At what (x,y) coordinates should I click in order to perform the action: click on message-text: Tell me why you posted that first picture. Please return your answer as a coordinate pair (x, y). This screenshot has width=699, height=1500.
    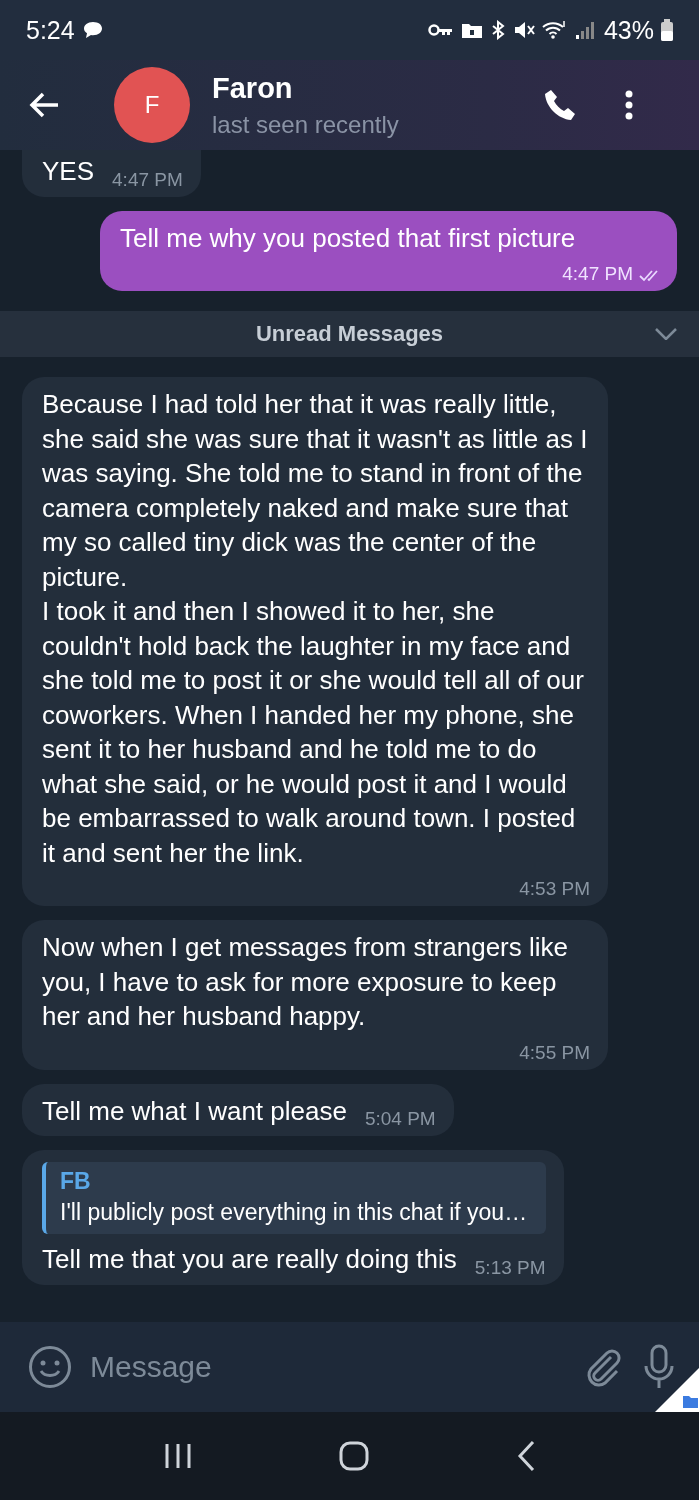
    Looking at the image, I should click on (348, 238).